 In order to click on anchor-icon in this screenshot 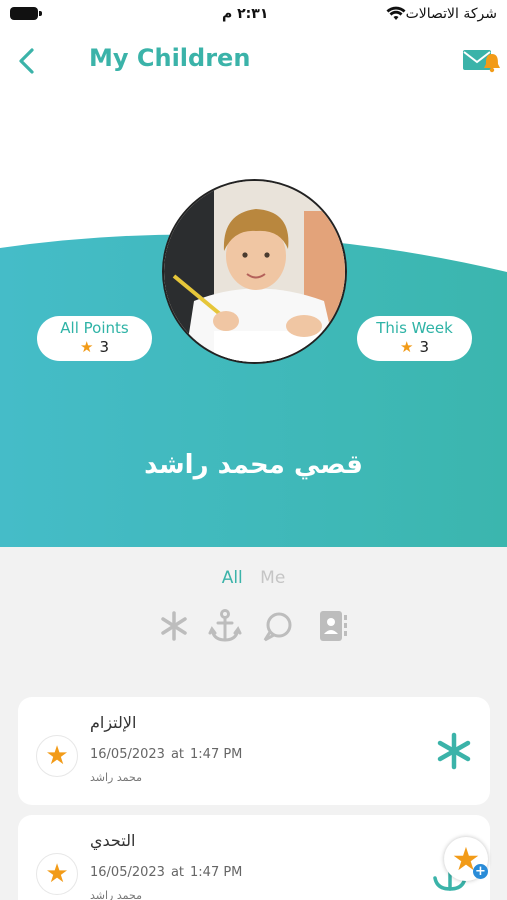, I will do `click(225, 626)`.